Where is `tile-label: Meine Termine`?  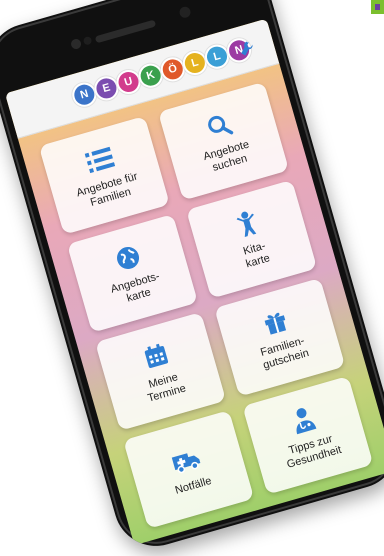 tile-label: Meine Termine is located at coordinates (167, 388).